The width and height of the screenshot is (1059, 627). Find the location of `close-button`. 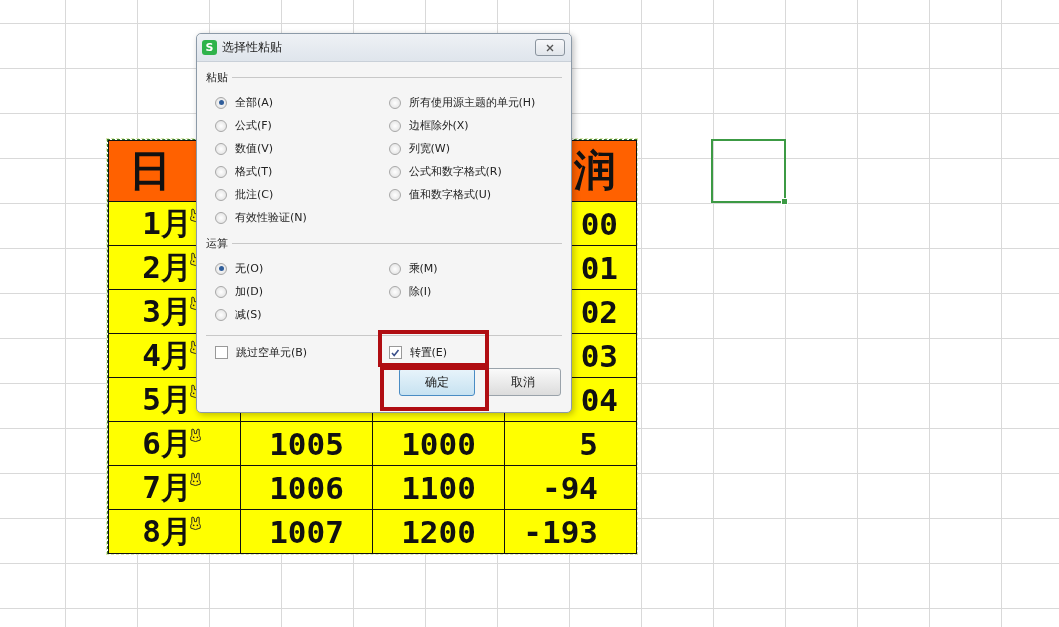

close-button is located at coordinates (550, 47).